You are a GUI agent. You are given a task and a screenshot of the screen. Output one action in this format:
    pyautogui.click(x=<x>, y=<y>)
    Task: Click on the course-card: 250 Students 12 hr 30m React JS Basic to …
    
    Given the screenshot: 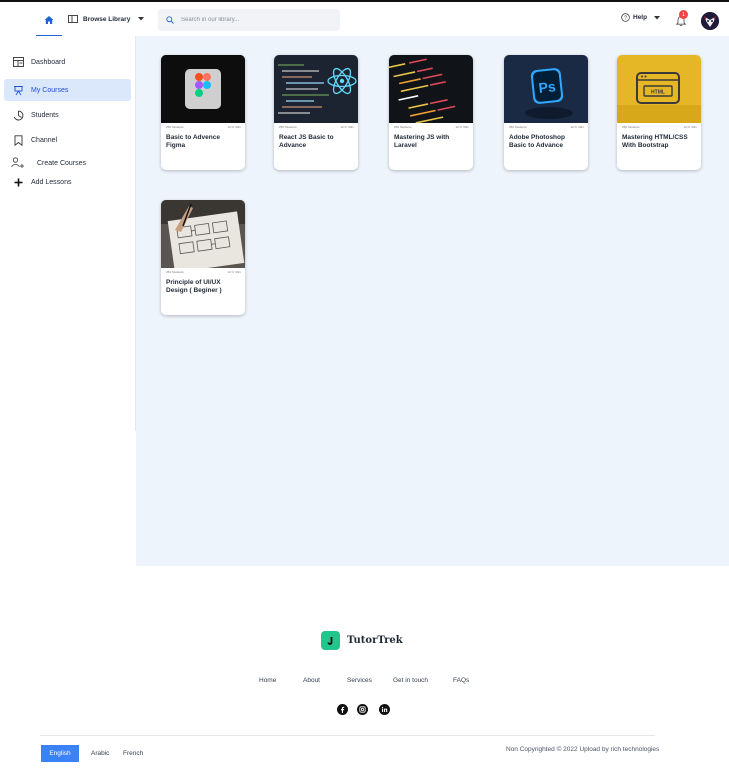 What is the action you would take?
    pyautogui.click(x=316, y=112)
    